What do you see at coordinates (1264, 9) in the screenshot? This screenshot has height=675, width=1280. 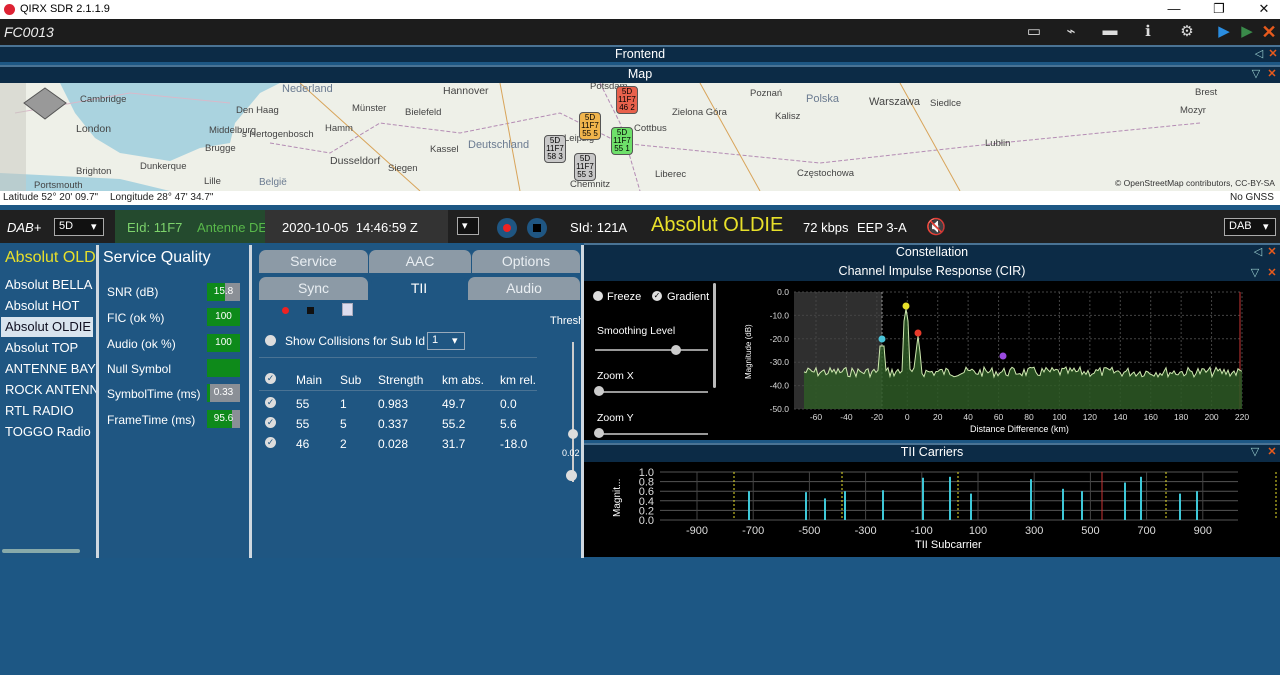 I see `close-window-button: ✕` at bounding box center [1264, 9].